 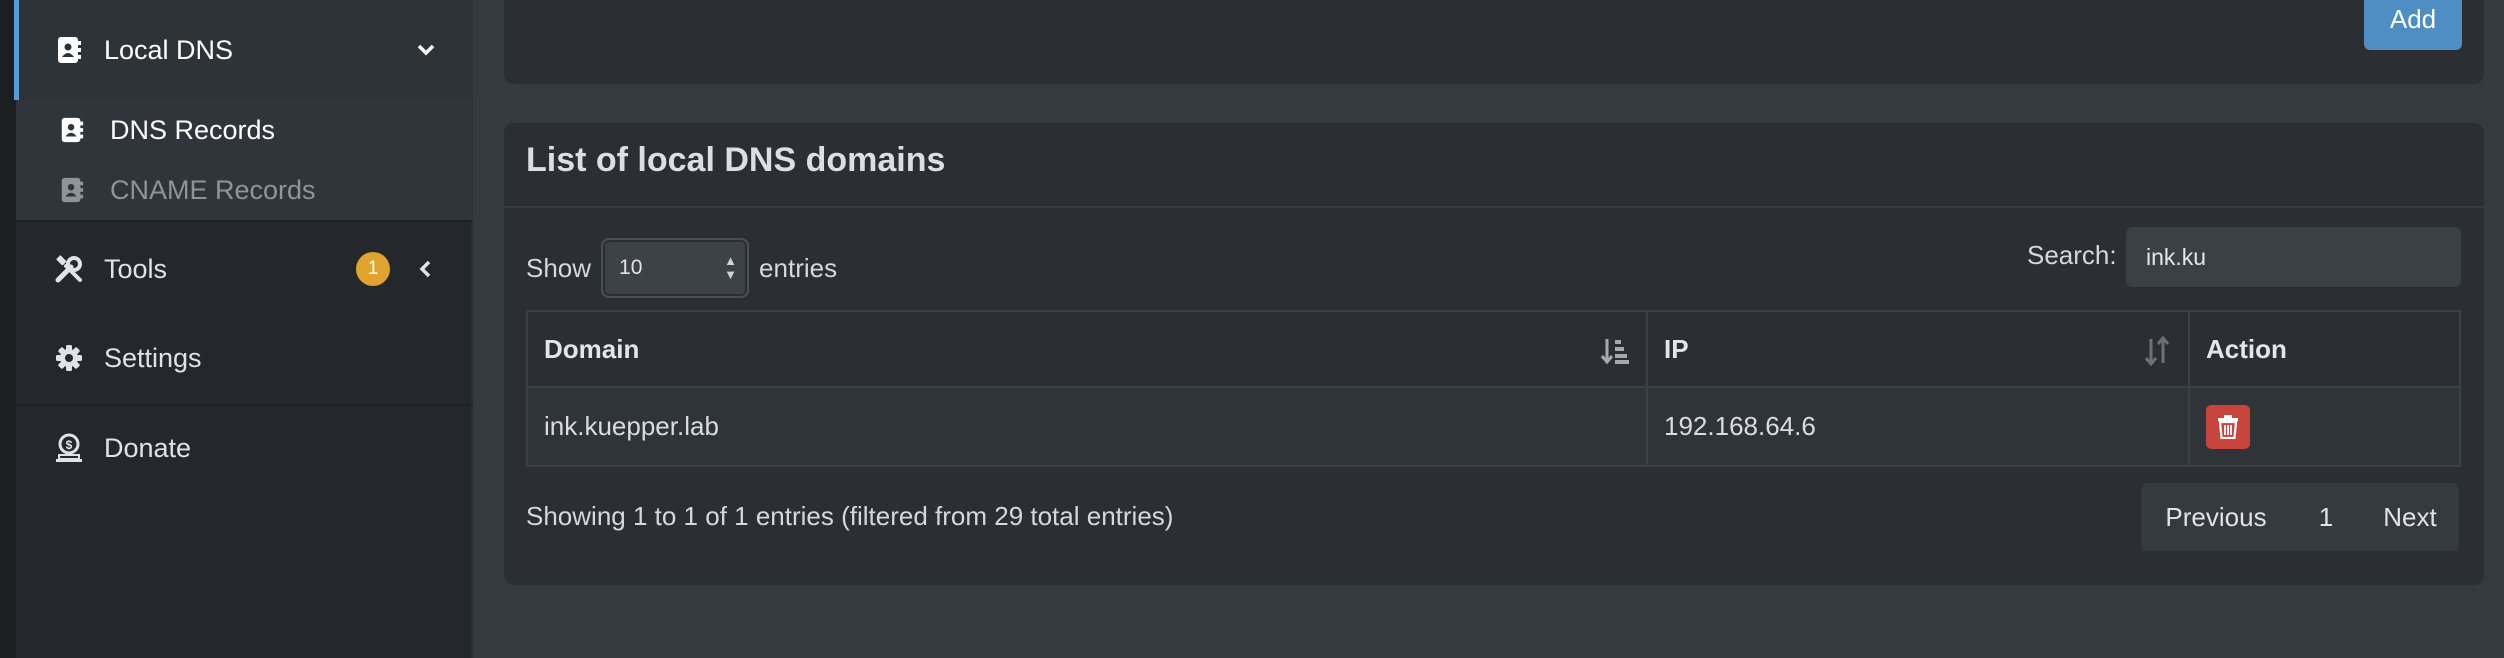 What do you see at coordinates (16, 50) in the screenshot?
I see `active-indicator` at bounding box center [16, 50].